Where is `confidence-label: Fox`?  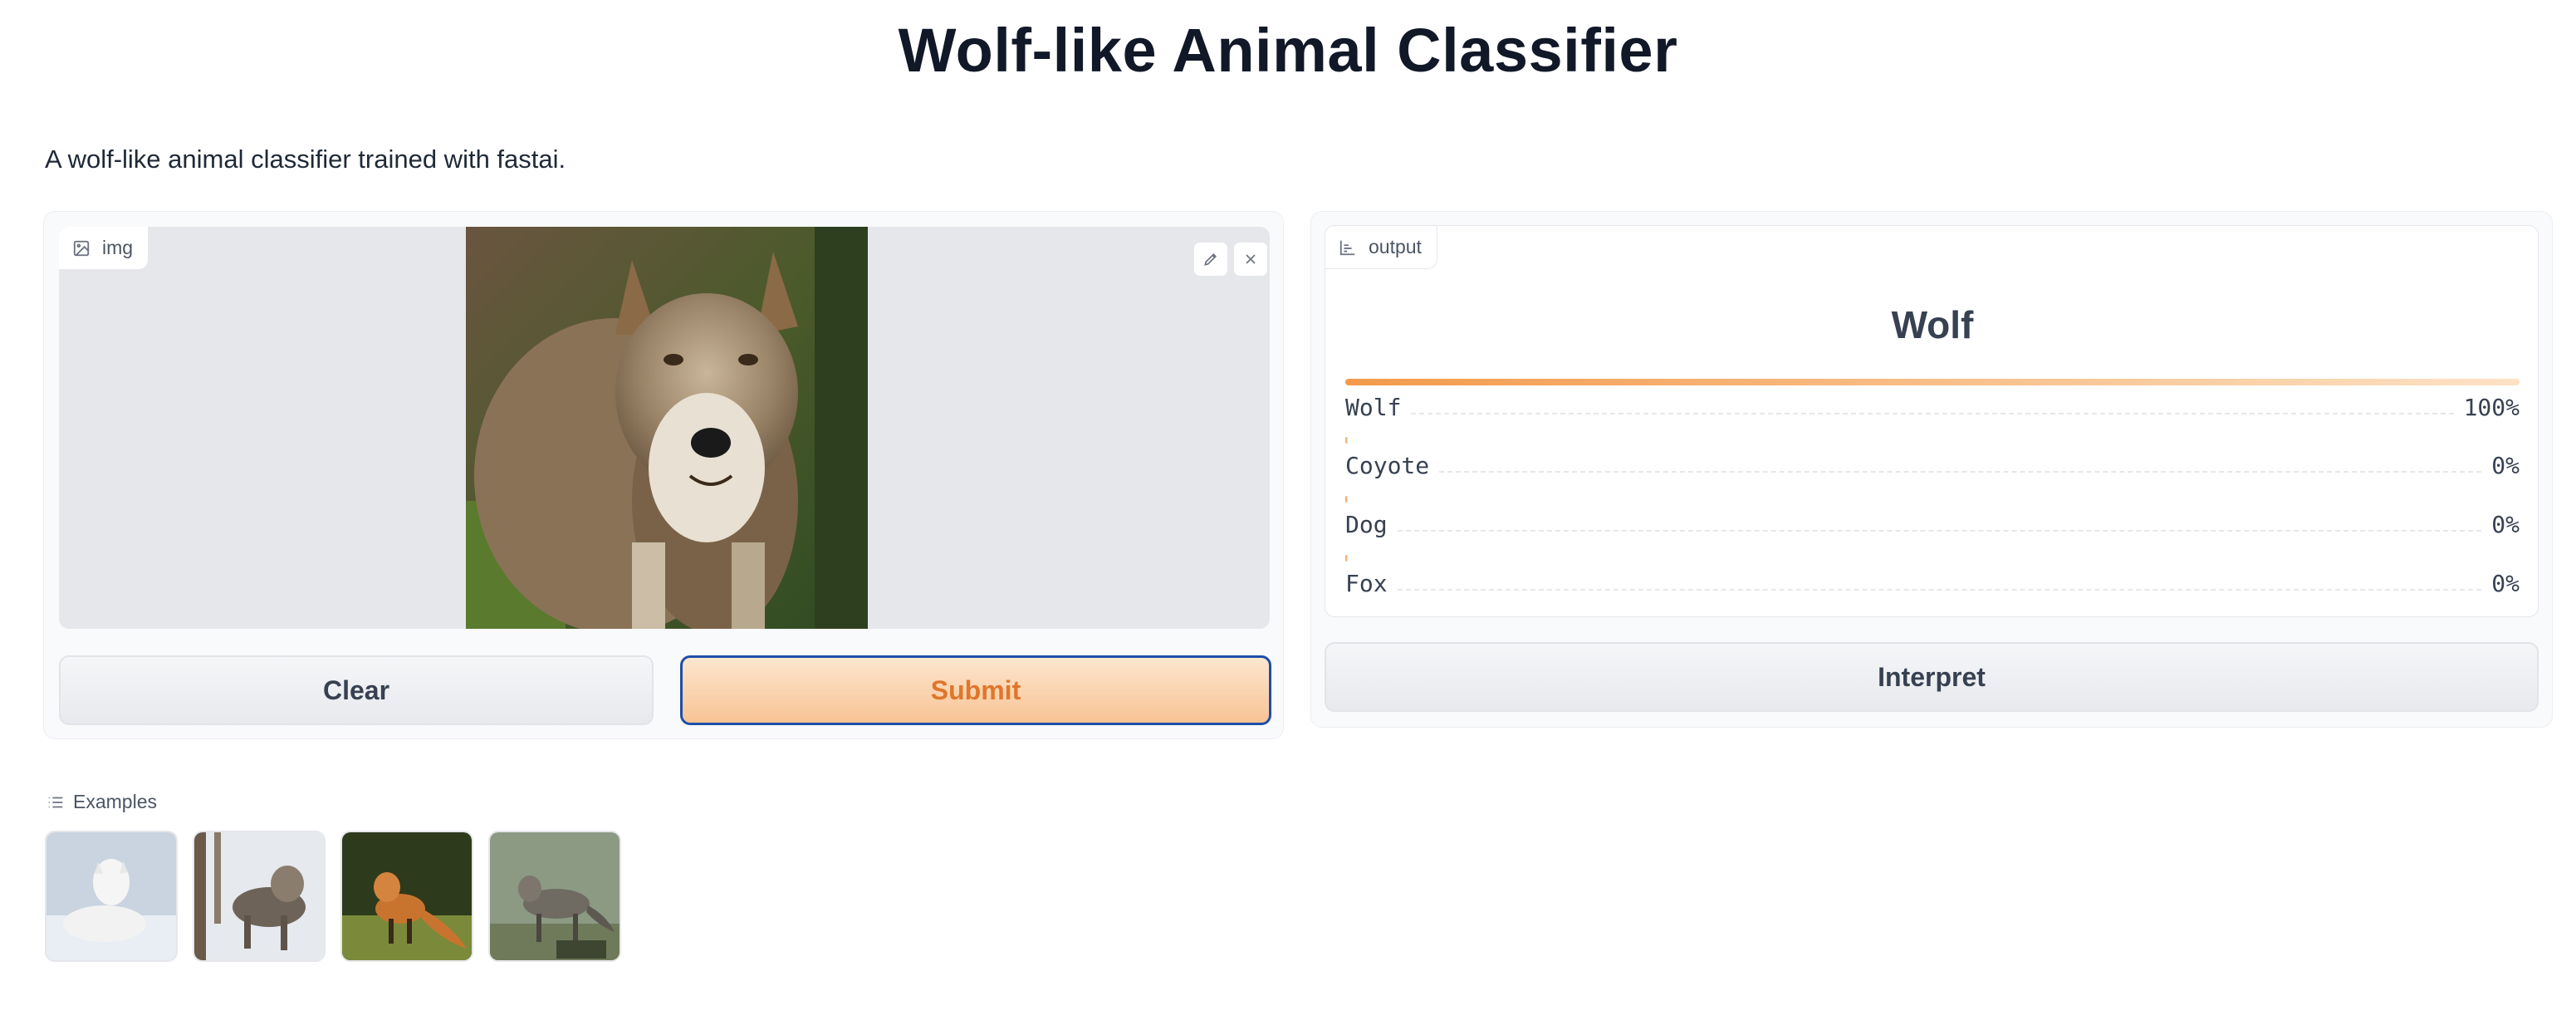
confidence-label: Fox is located at coordinates (1366, 583).